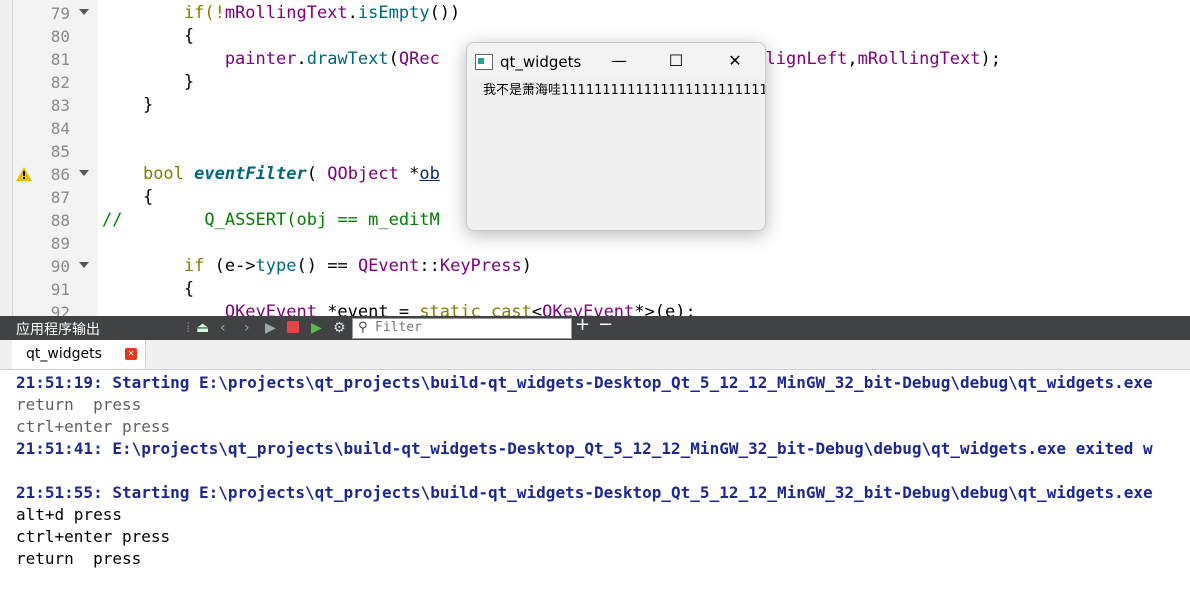  I want to click on run-icon: ▶, so click(270, 328).